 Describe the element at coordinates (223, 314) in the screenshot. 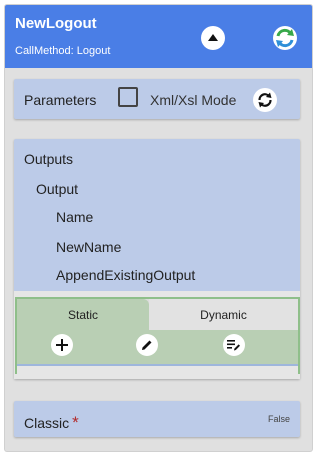

I see `tab-dynamic: Dynamic` at that location.